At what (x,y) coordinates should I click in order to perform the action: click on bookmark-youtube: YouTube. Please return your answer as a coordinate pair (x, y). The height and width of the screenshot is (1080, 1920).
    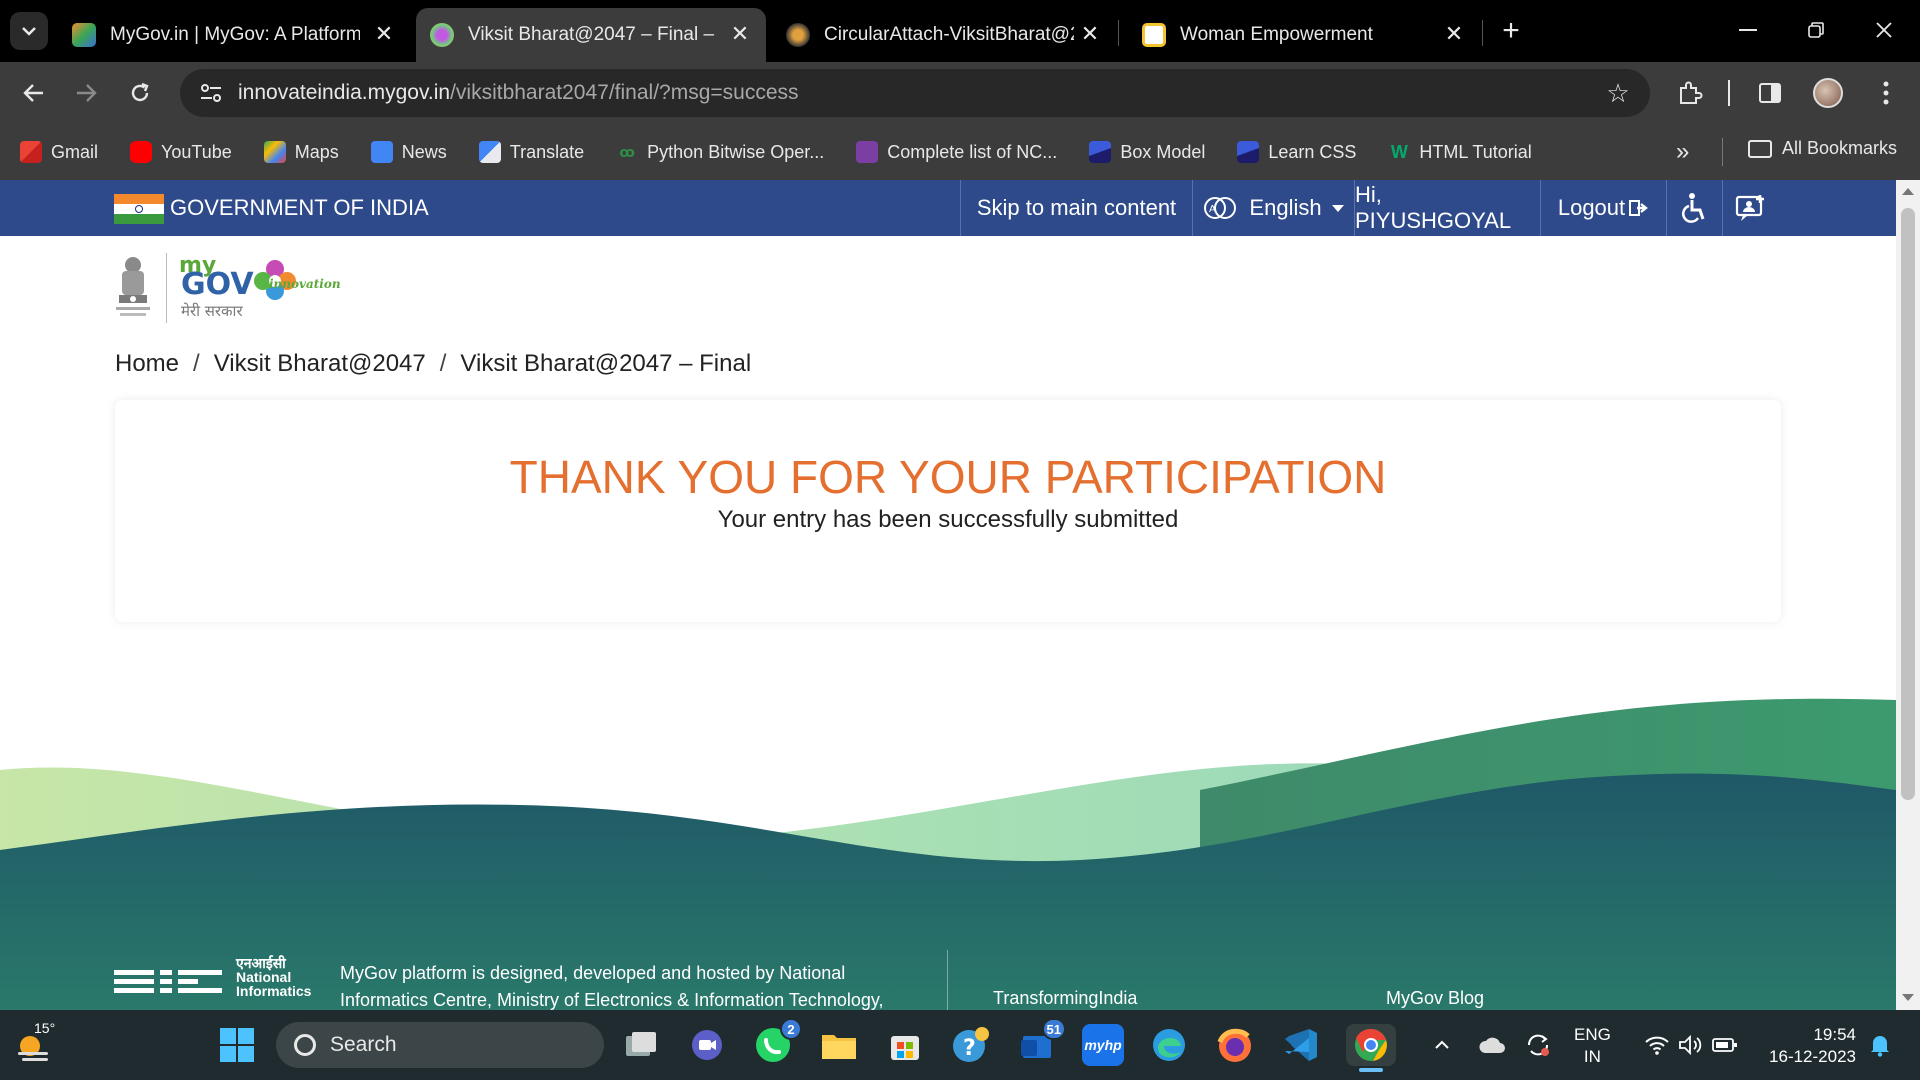
    Looking at the image, I should click on (181, 152).